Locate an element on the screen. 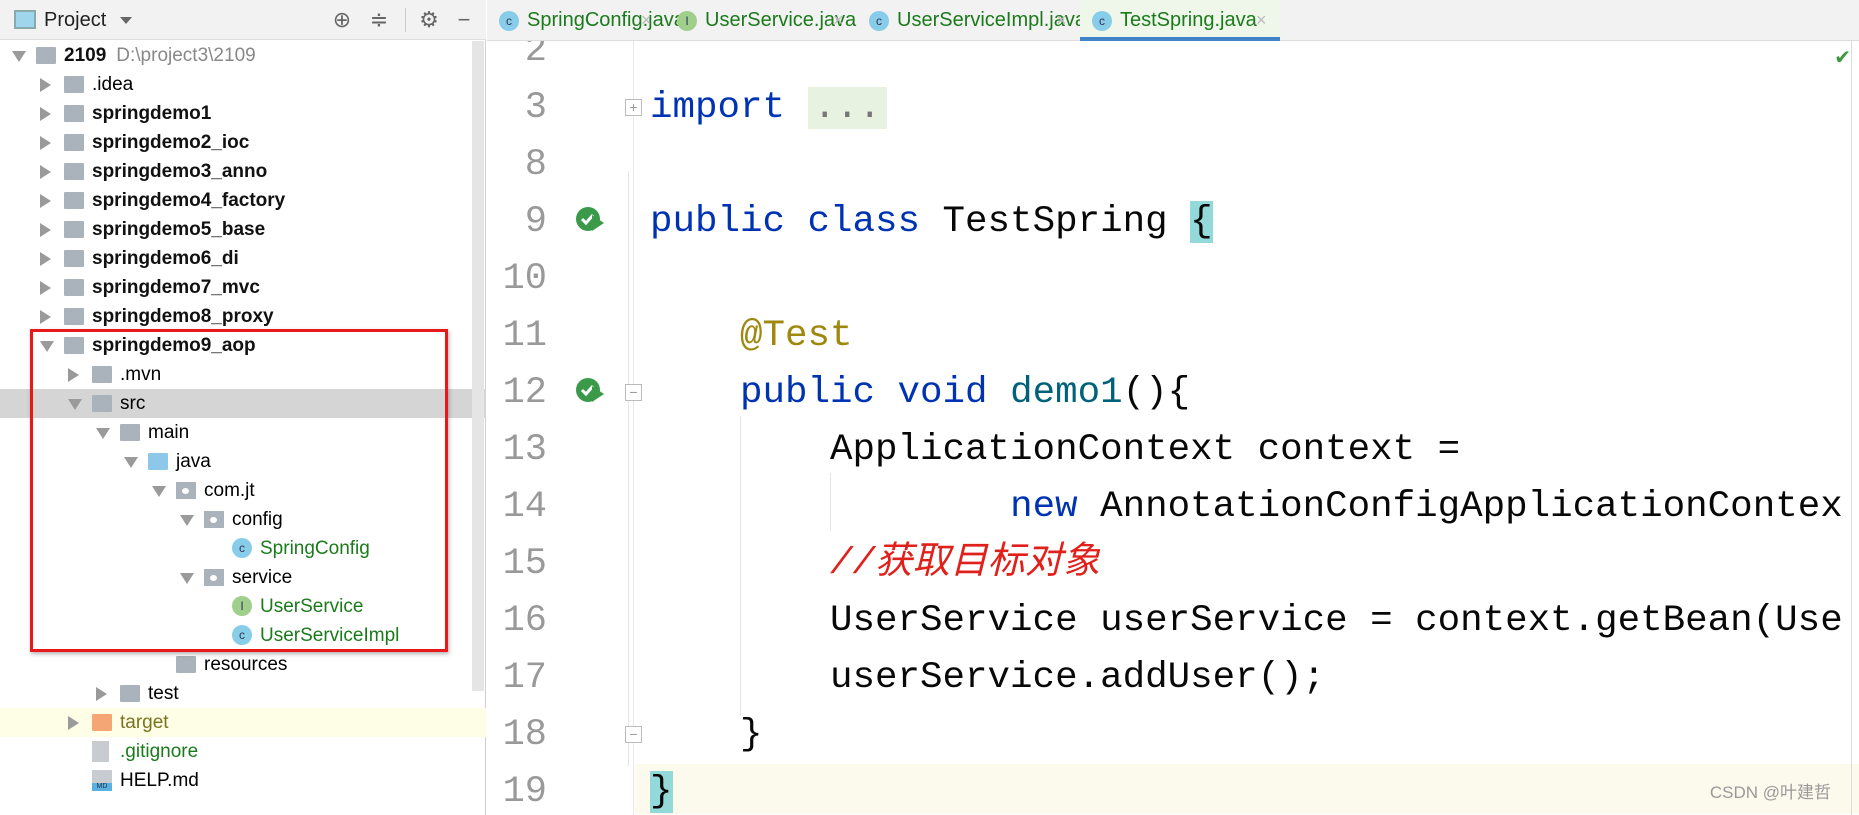 The height and width of the screenshot is (815, 1859). chevron-down-icon is located at coordinates (126, 20).